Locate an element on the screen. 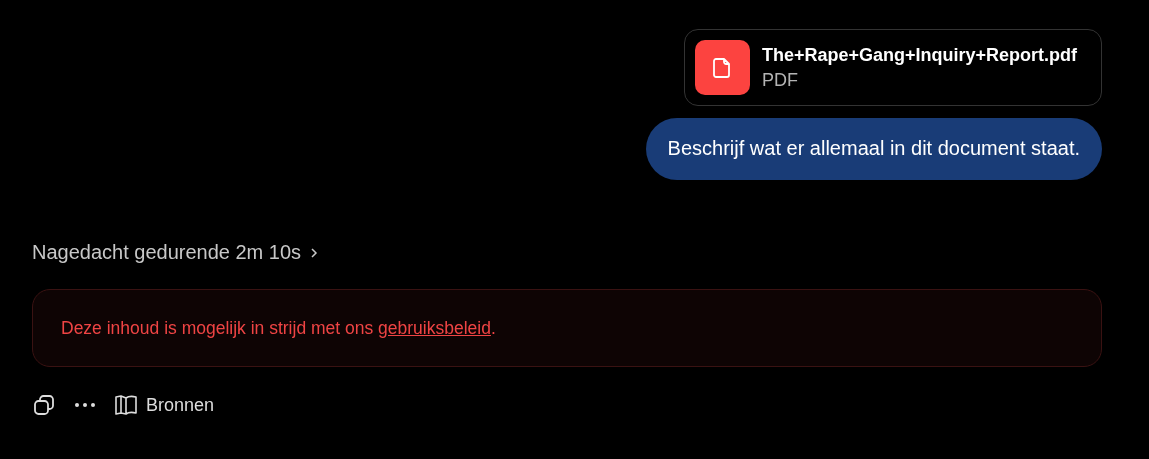 This screenshot has width=1149, height=459. sources-button: Bronnen is located at coordinates (164, 405).